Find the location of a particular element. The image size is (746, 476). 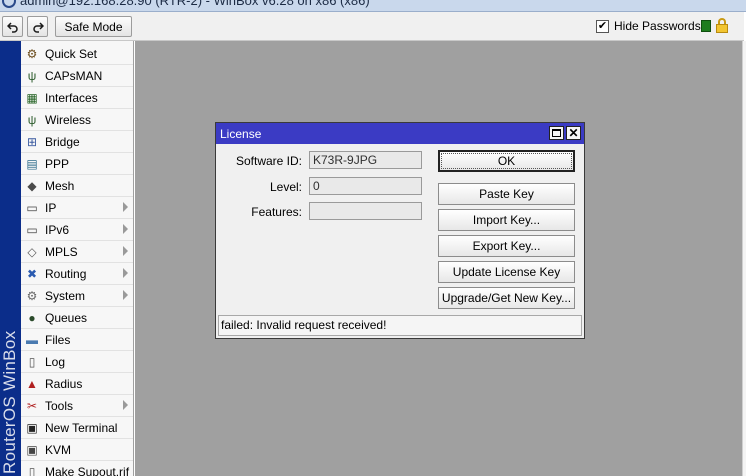

close-icon: ✕ is located at coordinates (573, 133).